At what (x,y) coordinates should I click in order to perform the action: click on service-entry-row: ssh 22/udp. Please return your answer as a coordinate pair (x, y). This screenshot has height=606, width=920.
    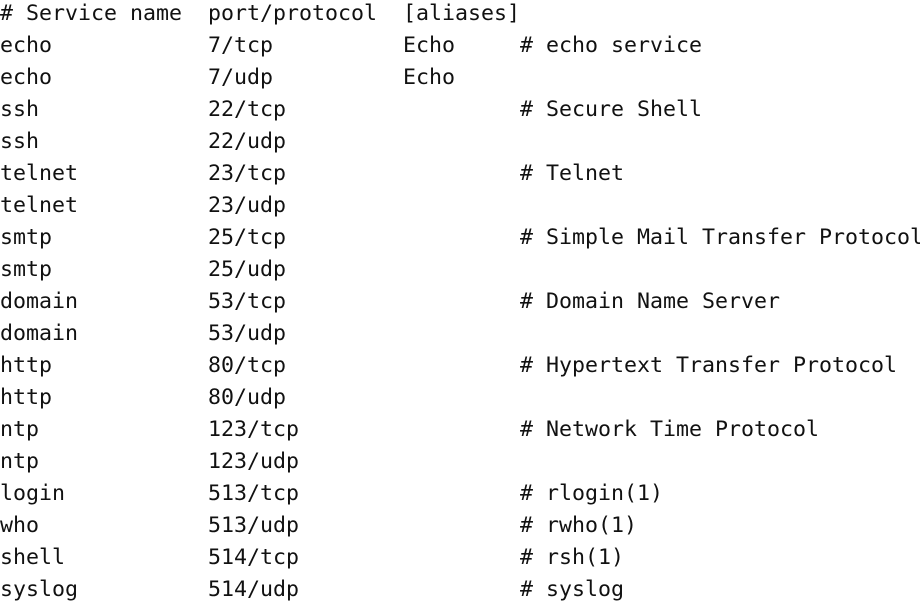
    Looking at the image, I should click on (460, 142).